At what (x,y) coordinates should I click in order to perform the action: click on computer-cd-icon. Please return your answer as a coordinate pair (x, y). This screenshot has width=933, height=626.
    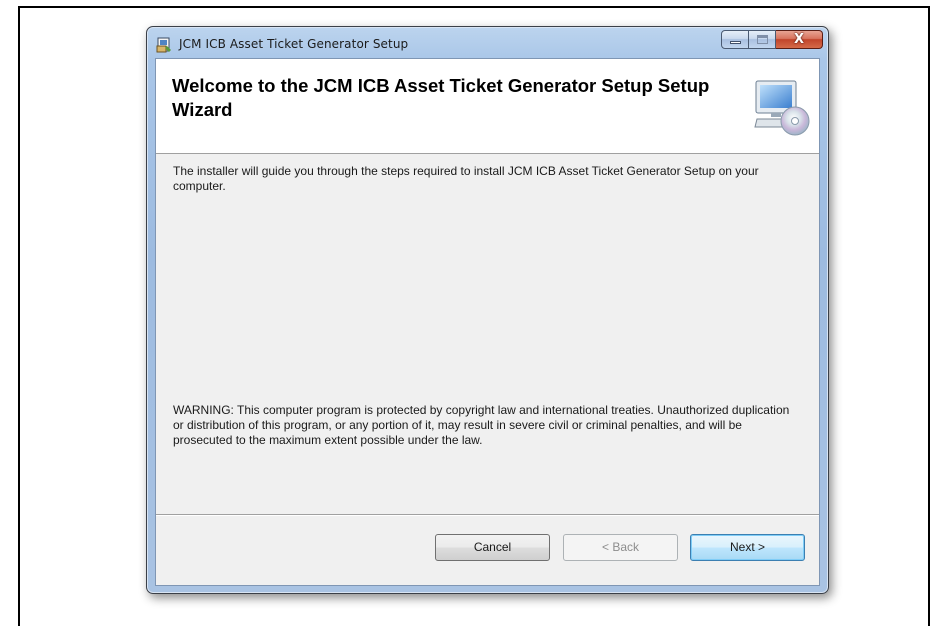
    Looking at the image, I should click on (782, 108).